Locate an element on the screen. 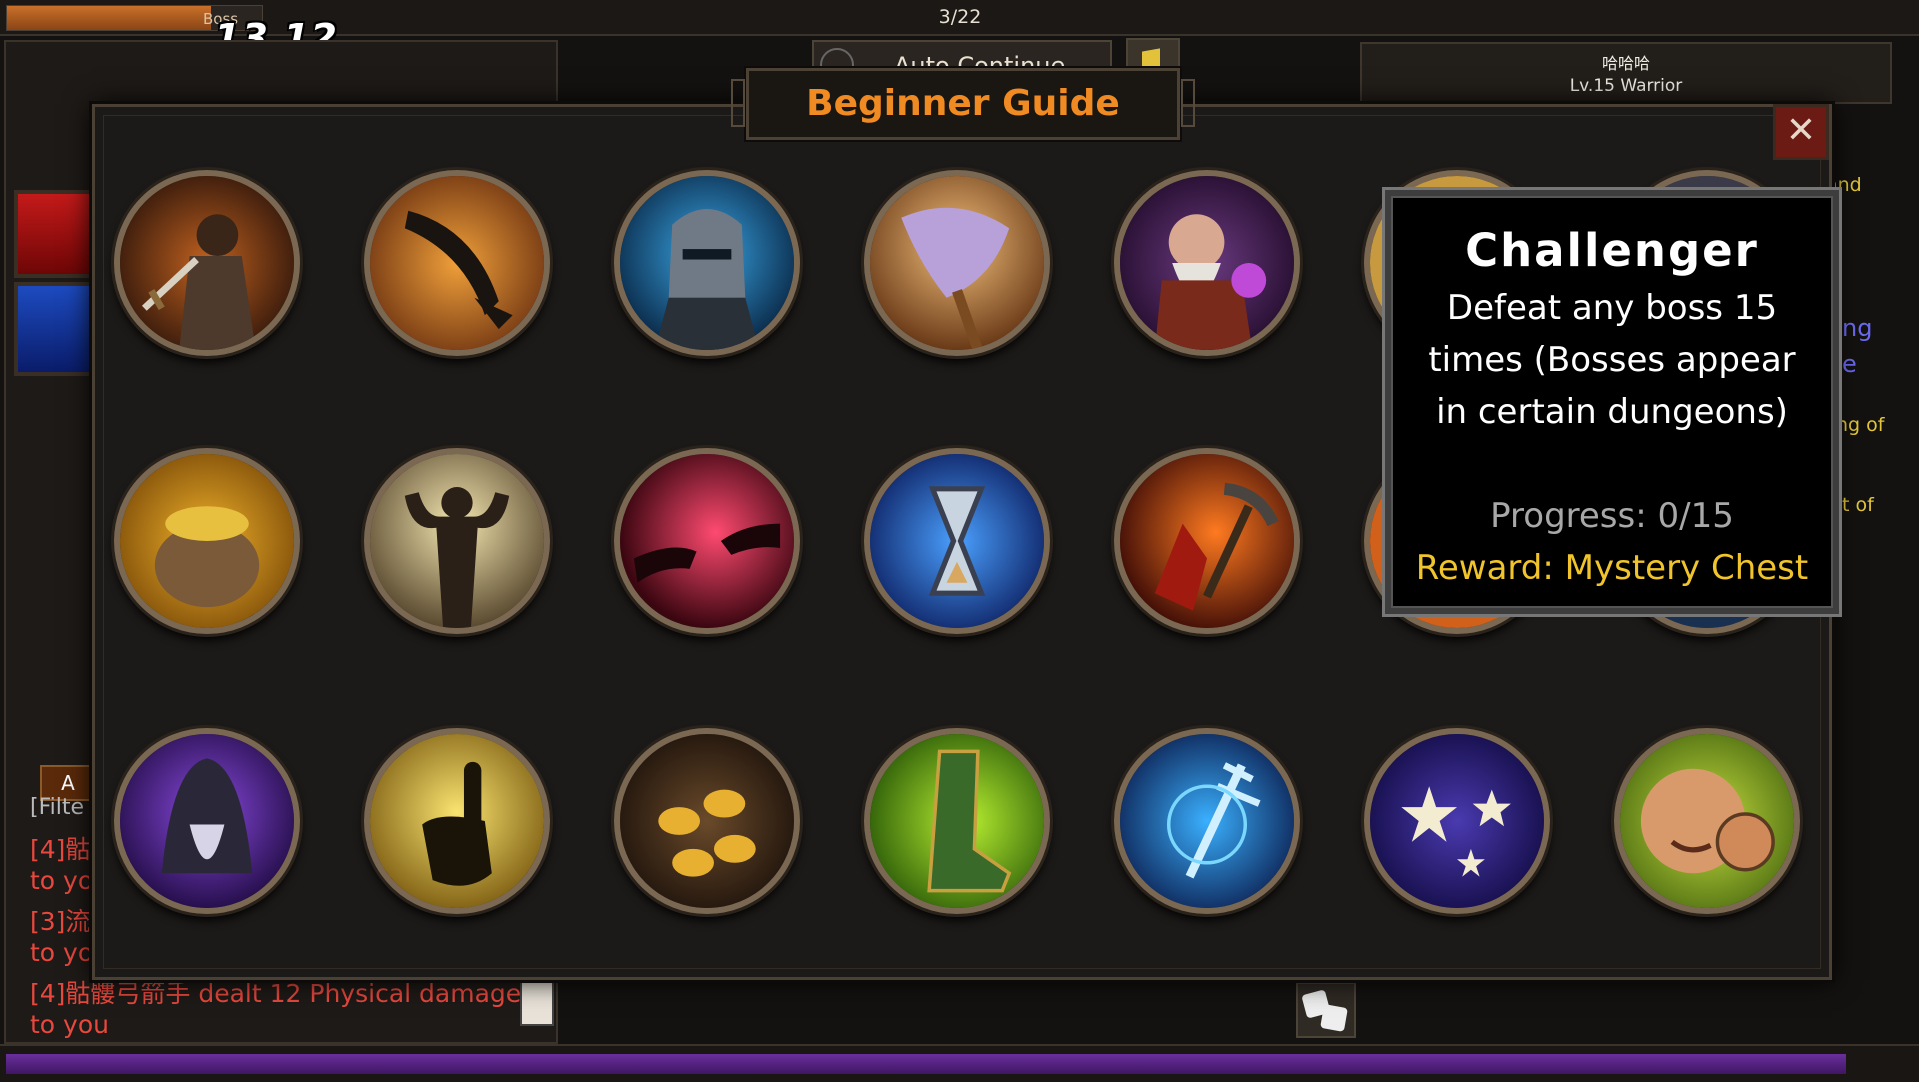 The image size is (1919, 1082). muscle-icon is located at coordinates (457, 541).